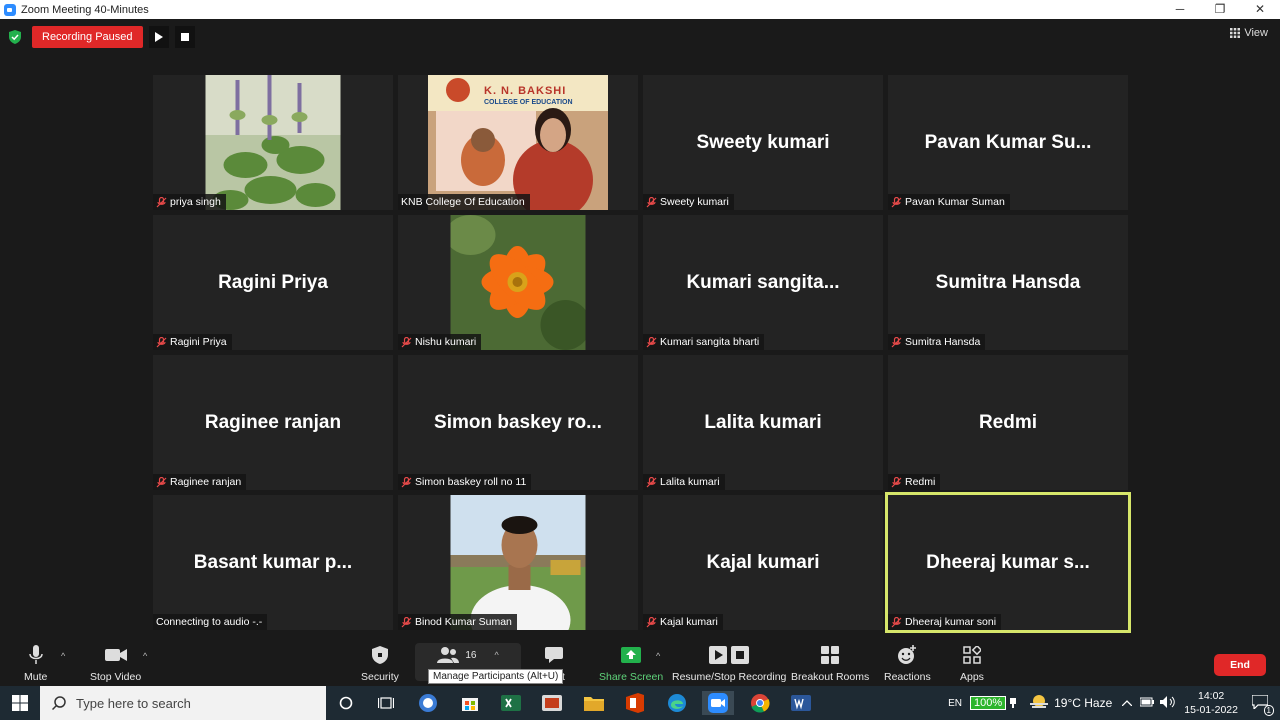 This screenshot has width=1280, height=720. Describe the element at coordinates (988, 703) in the screenshot. I see `battery-percentage: 100%` at that location.